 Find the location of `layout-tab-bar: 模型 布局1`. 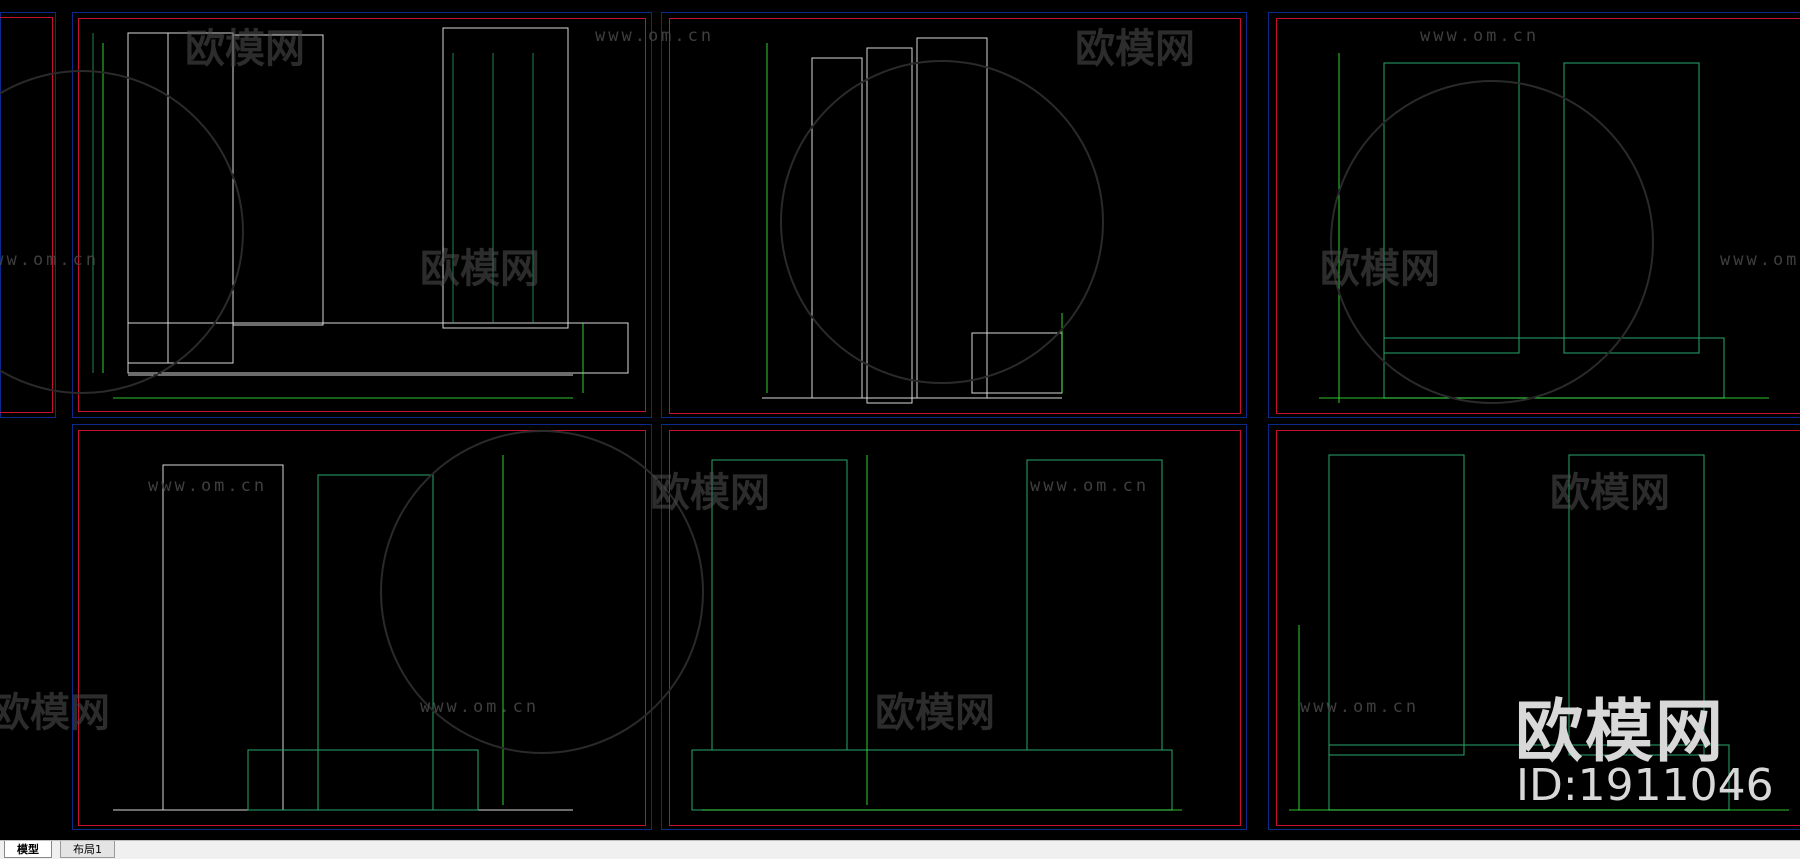

layout-tab-bar: 模型 布局1 is located at coordinates (900, 849).